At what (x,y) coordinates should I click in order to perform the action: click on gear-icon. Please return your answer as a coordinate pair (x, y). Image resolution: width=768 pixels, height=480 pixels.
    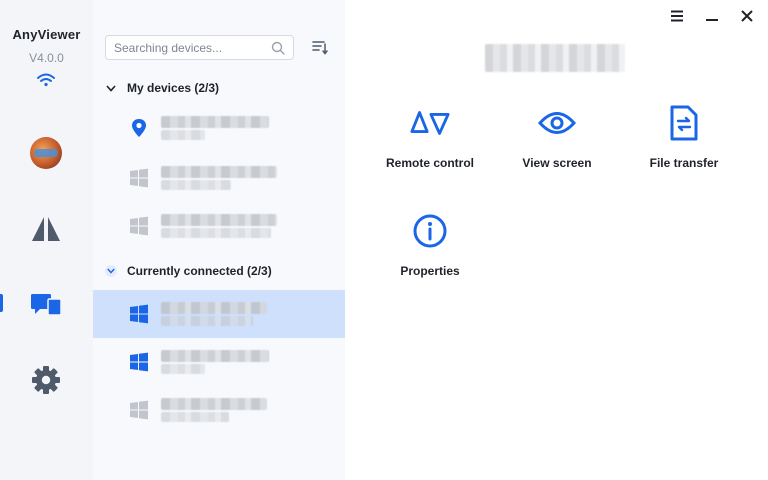
    Looking at the image, I should click on (46, 380).